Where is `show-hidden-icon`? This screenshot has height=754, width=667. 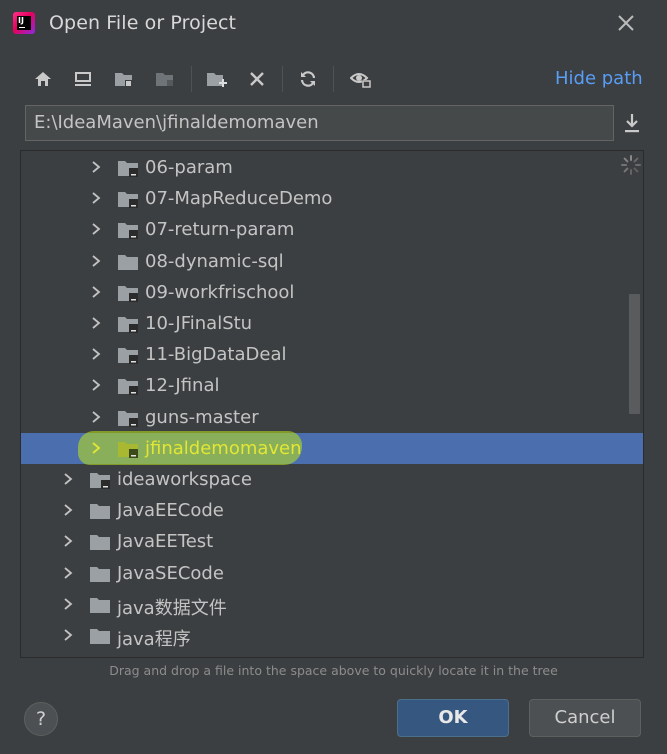
show-hidden-icon is located at coordinates (361, 79).